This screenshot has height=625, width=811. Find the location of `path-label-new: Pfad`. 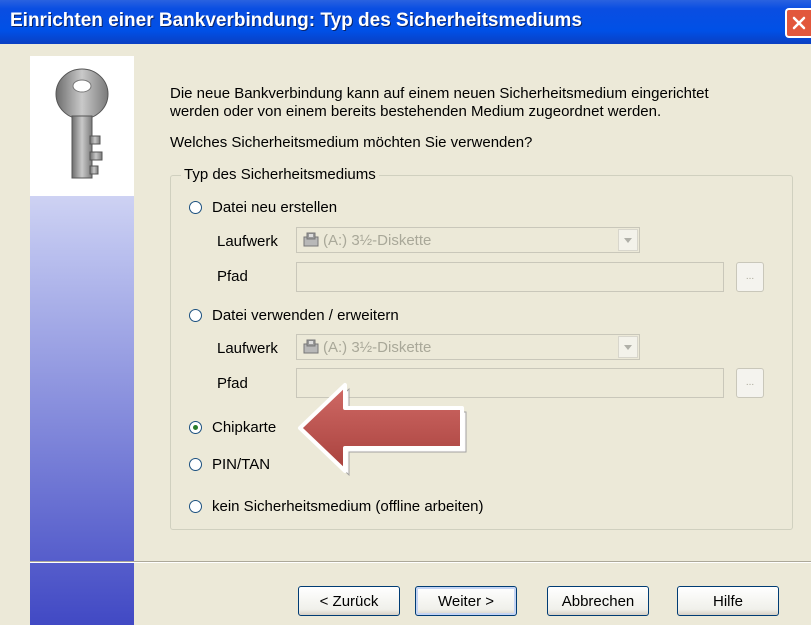

path-label-new: Pfad is located at coordinates (232, 276).